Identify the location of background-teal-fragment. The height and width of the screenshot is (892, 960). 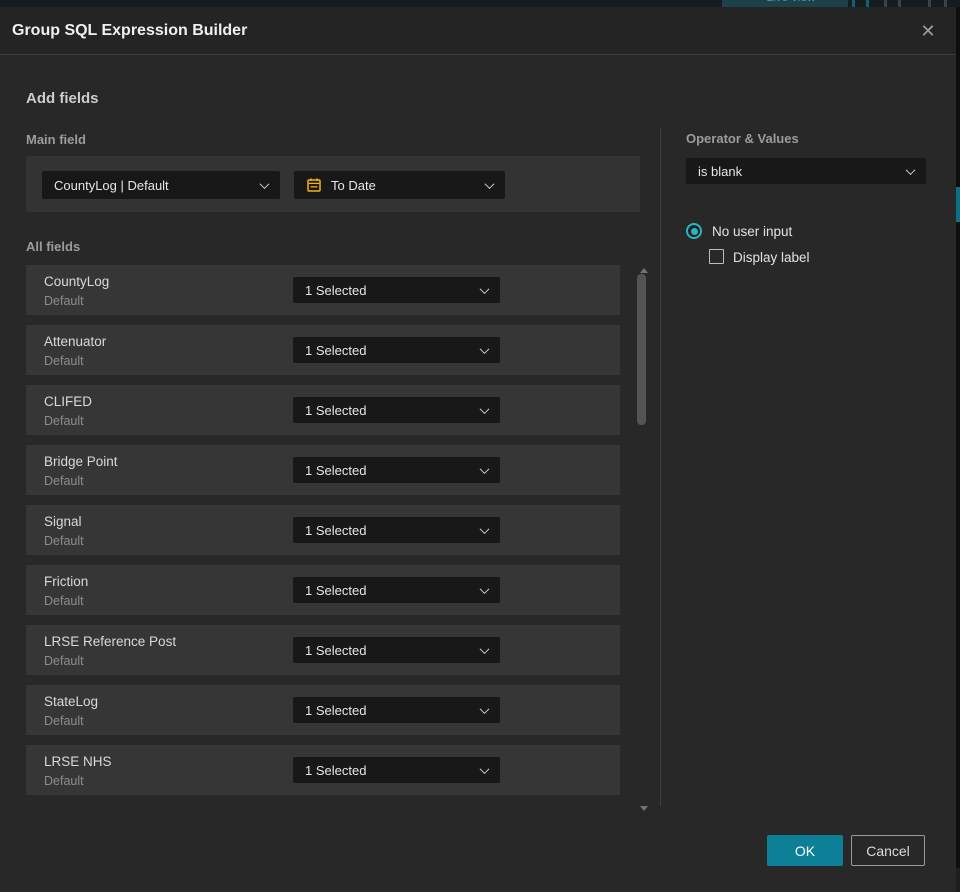
(958, 204).